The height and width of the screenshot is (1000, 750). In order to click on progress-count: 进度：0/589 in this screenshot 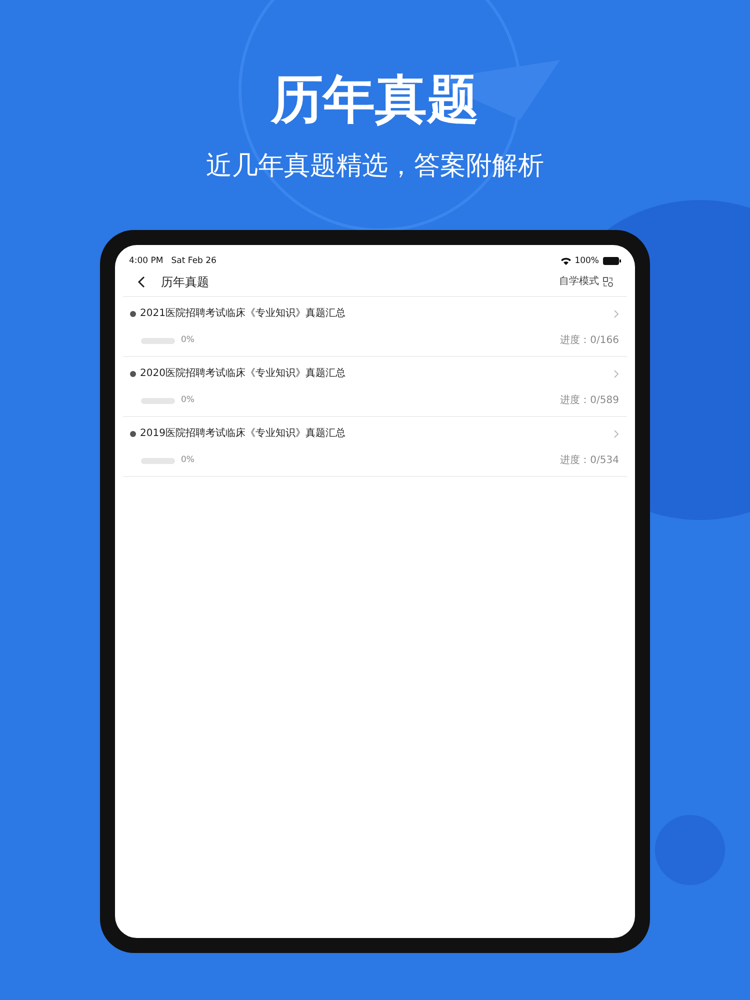, I will do `click(589, 401)`.